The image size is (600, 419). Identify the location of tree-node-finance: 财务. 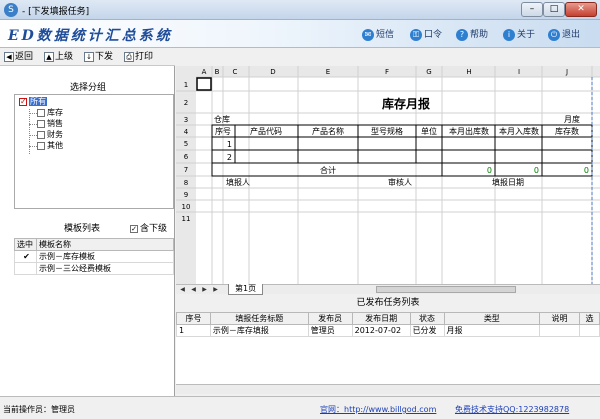
(50, 135).